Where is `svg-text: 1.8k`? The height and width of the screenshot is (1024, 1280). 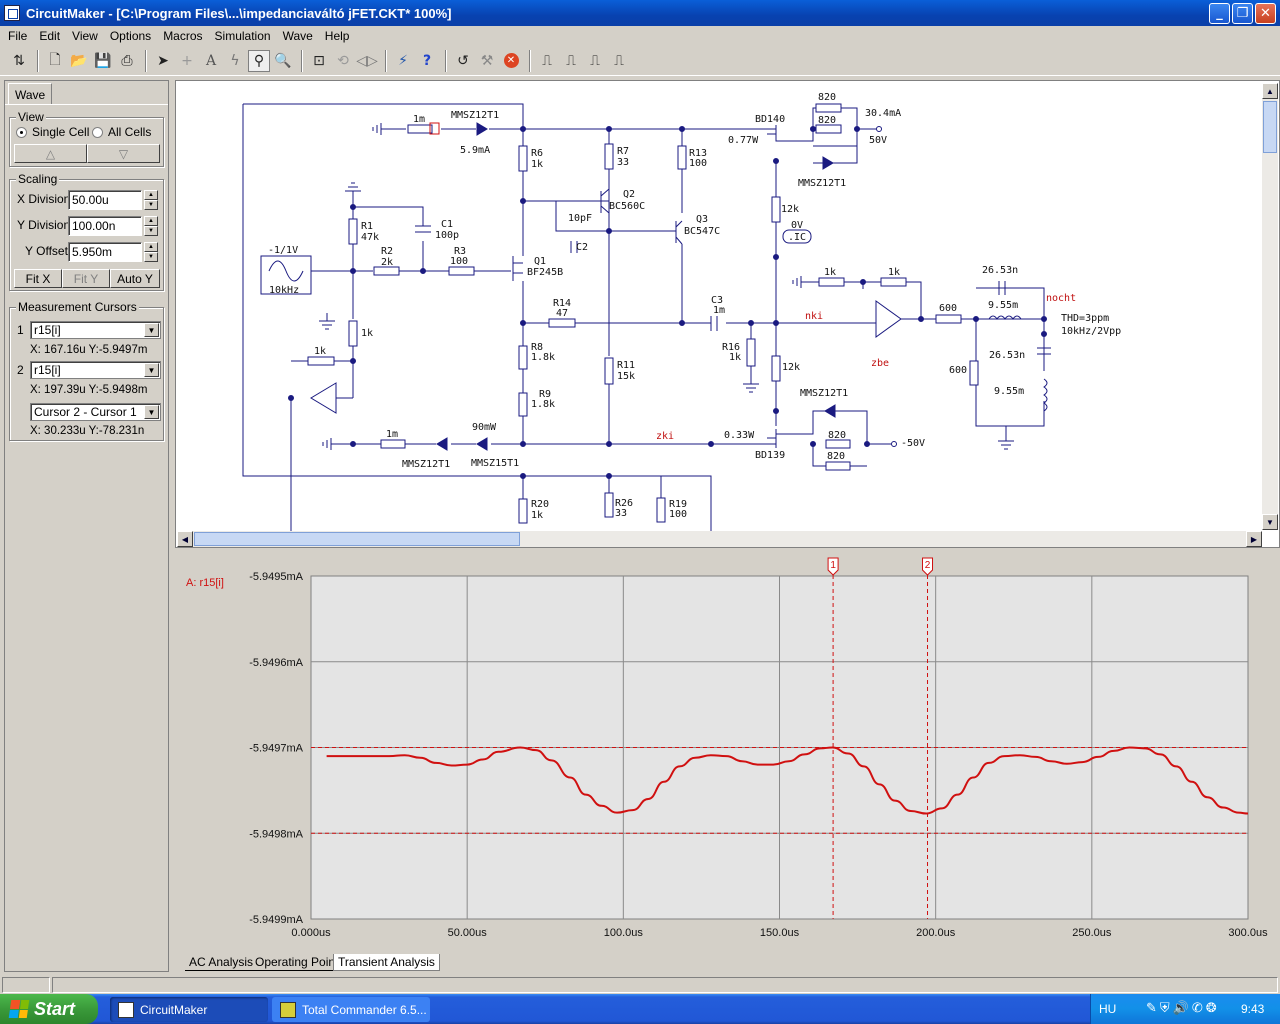
svg-text: 1.8k is located at coordinates (543, 357).